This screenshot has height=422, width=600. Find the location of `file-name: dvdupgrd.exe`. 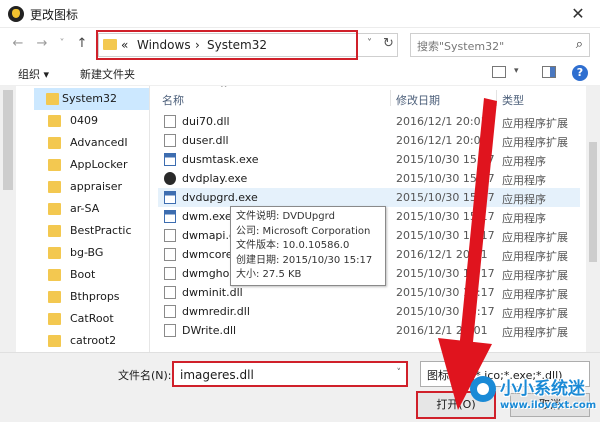

file-name: dvdupgrd.exe is located at coordinates (220, 197).